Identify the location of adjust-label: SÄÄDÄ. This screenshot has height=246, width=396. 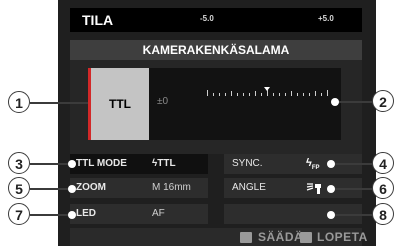
(280, 237).